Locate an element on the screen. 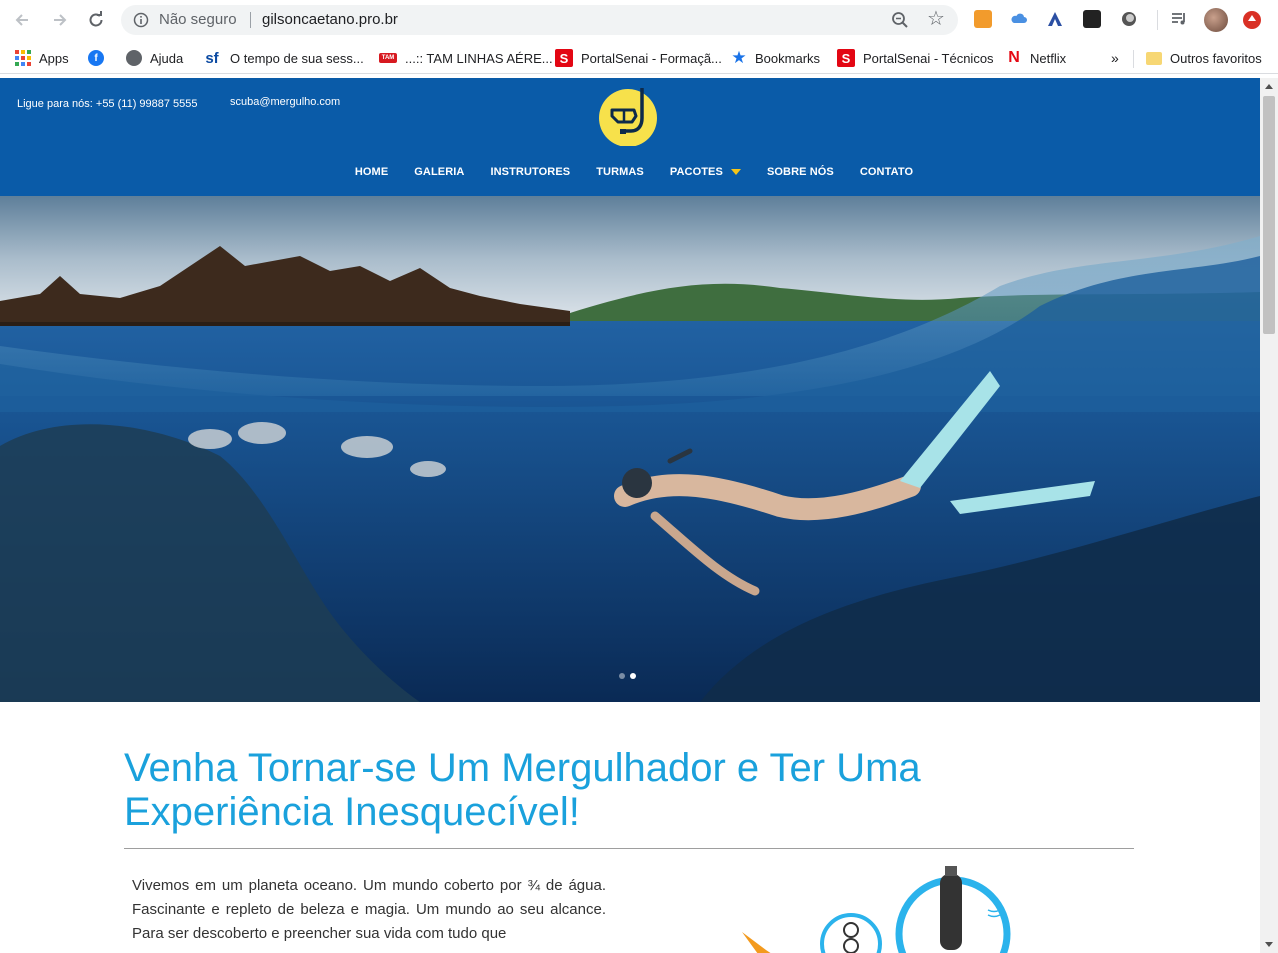 This screenshot has height=953, width=1278. bookmarks-overflow-button: » is located at coordinates (1115, 58).